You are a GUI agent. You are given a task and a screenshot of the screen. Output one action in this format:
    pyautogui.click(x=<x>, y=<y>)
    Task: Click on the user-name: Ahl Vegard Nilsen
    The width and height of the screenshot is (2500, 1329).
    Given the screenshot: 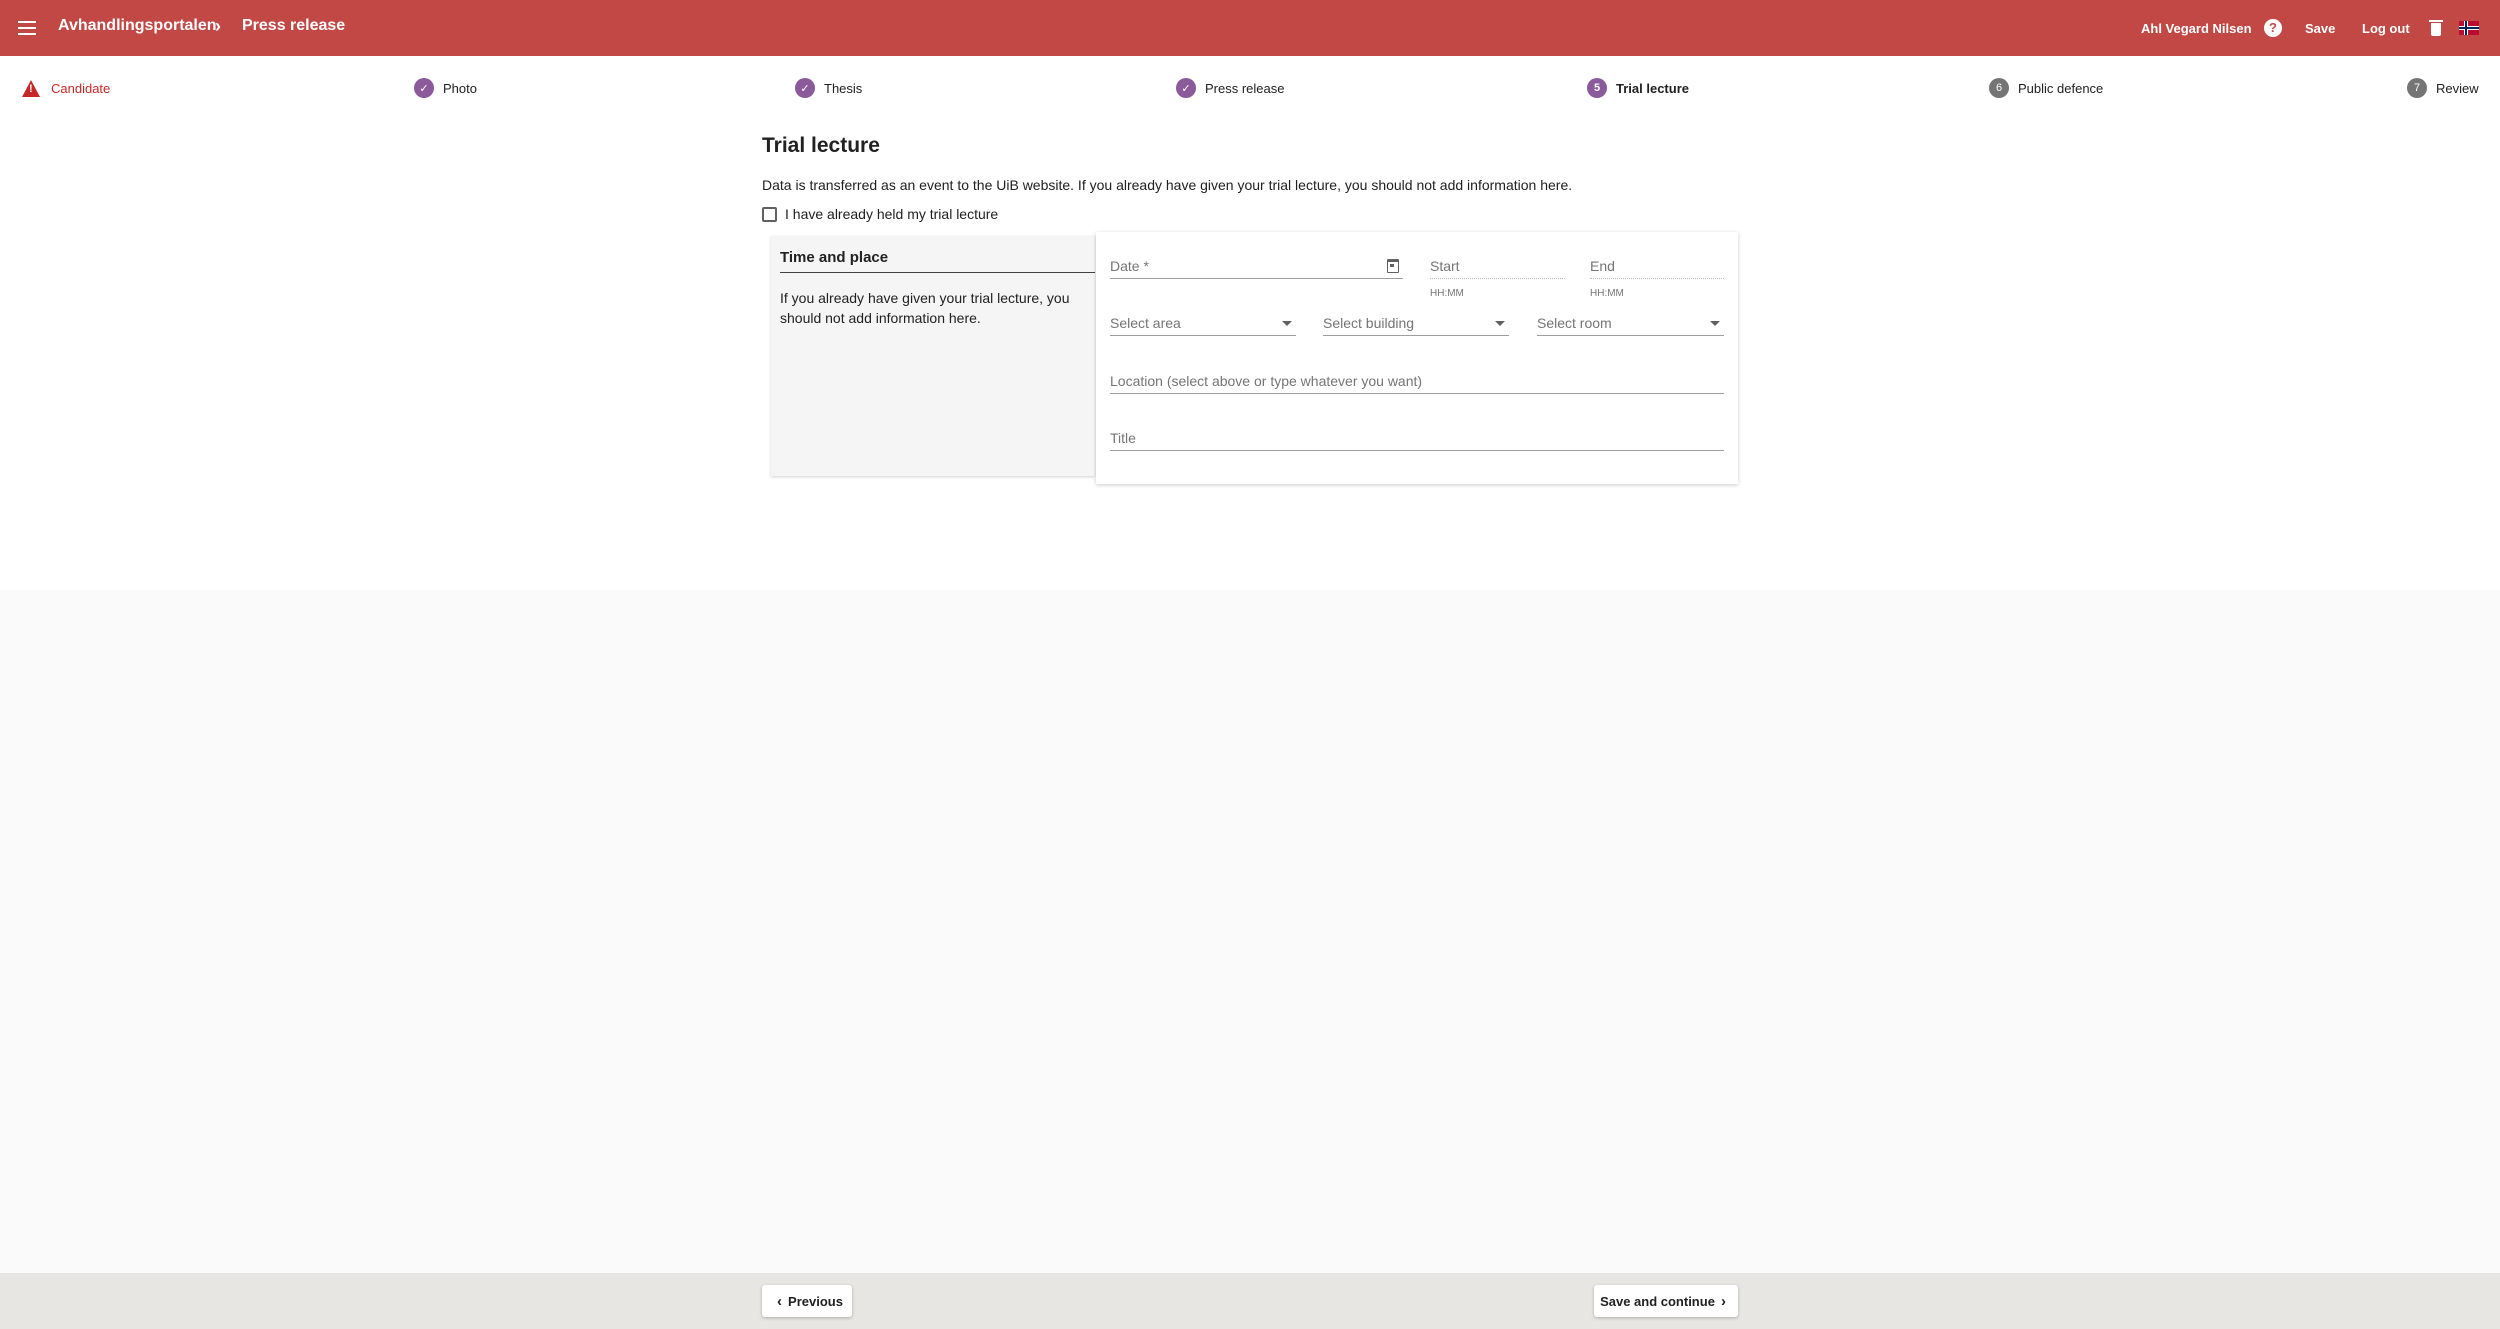 What is the action you would take?
    pyautogui.click(x=2196, y=28)
    